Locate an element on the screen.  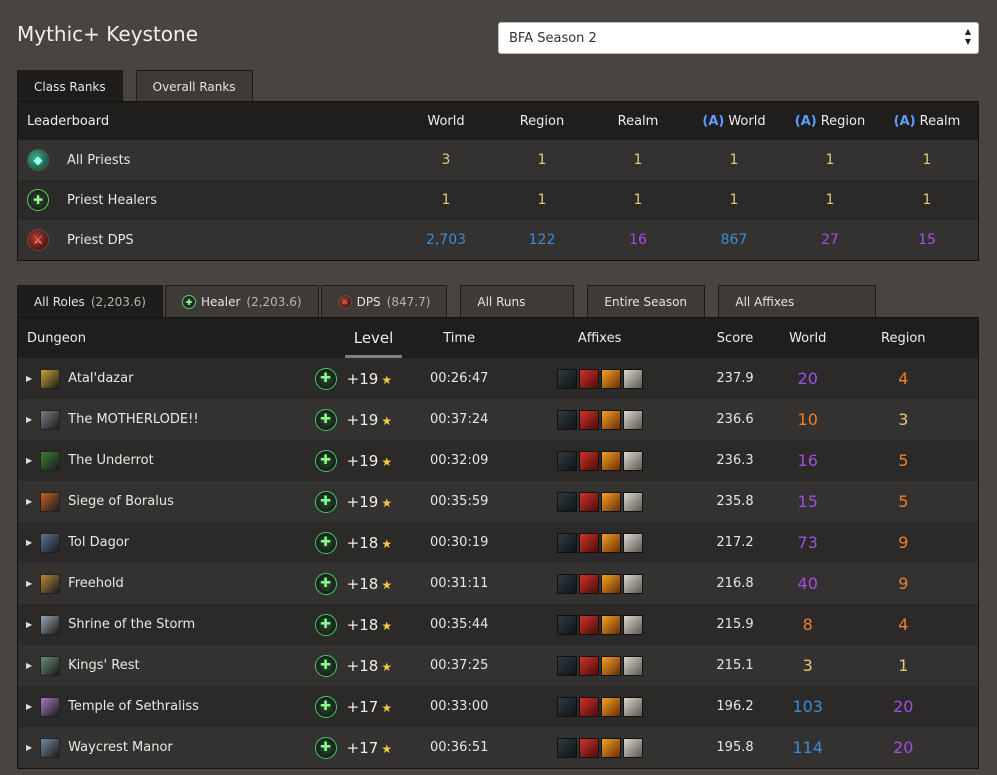
tab-overall-ranks: Overall Ranks is located at coordinates (194, 86).